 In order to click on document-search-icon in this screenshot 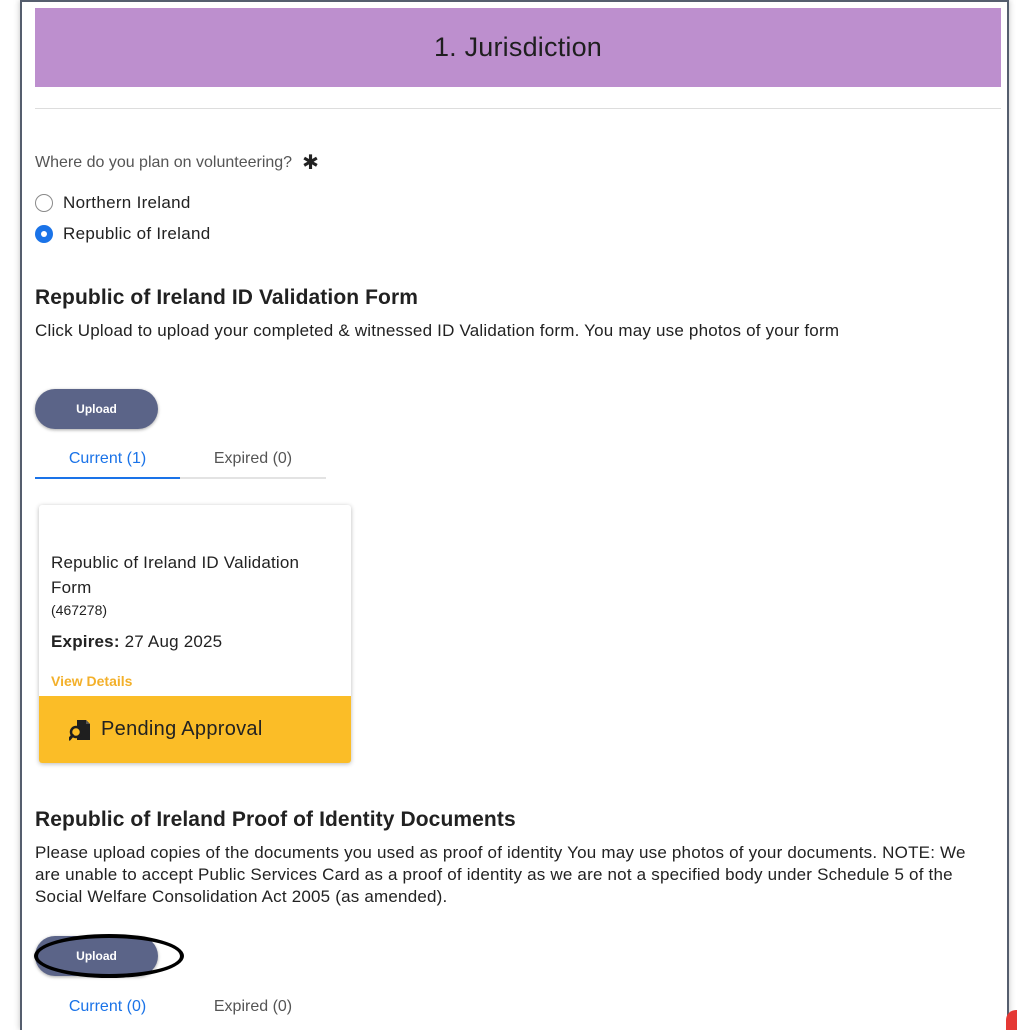, I will do `click(80, 730)`.